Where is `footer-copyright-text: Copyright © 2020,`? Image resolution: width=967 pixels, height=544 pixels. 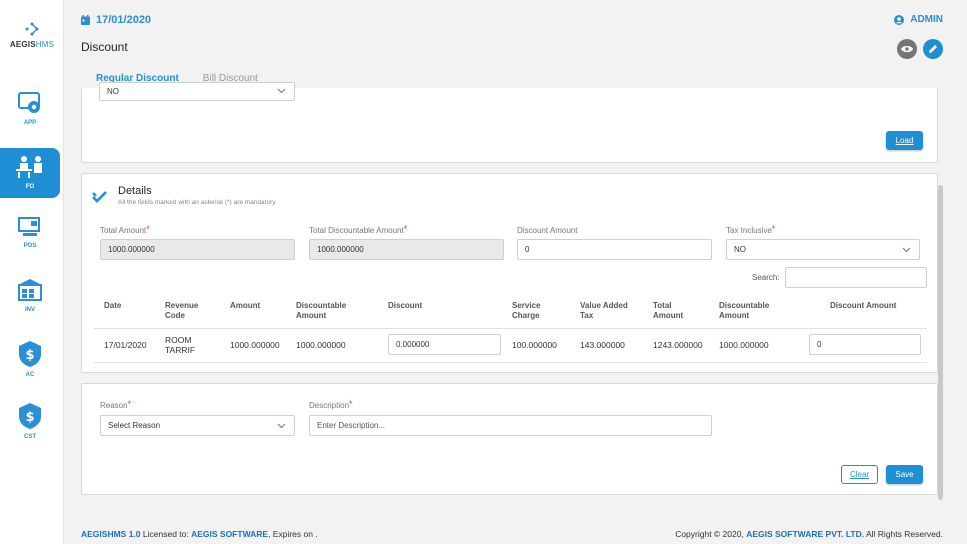 footer-copyright-text: Copyright © 2020, is located at coordinates (711, 534).